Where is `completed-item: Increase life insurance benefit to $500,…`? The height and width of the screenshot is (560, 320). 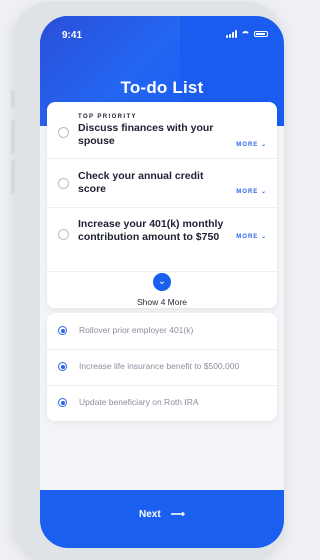 completed-item: Increase life insurance benefit to $500,… is located at coordinates (162, 367).